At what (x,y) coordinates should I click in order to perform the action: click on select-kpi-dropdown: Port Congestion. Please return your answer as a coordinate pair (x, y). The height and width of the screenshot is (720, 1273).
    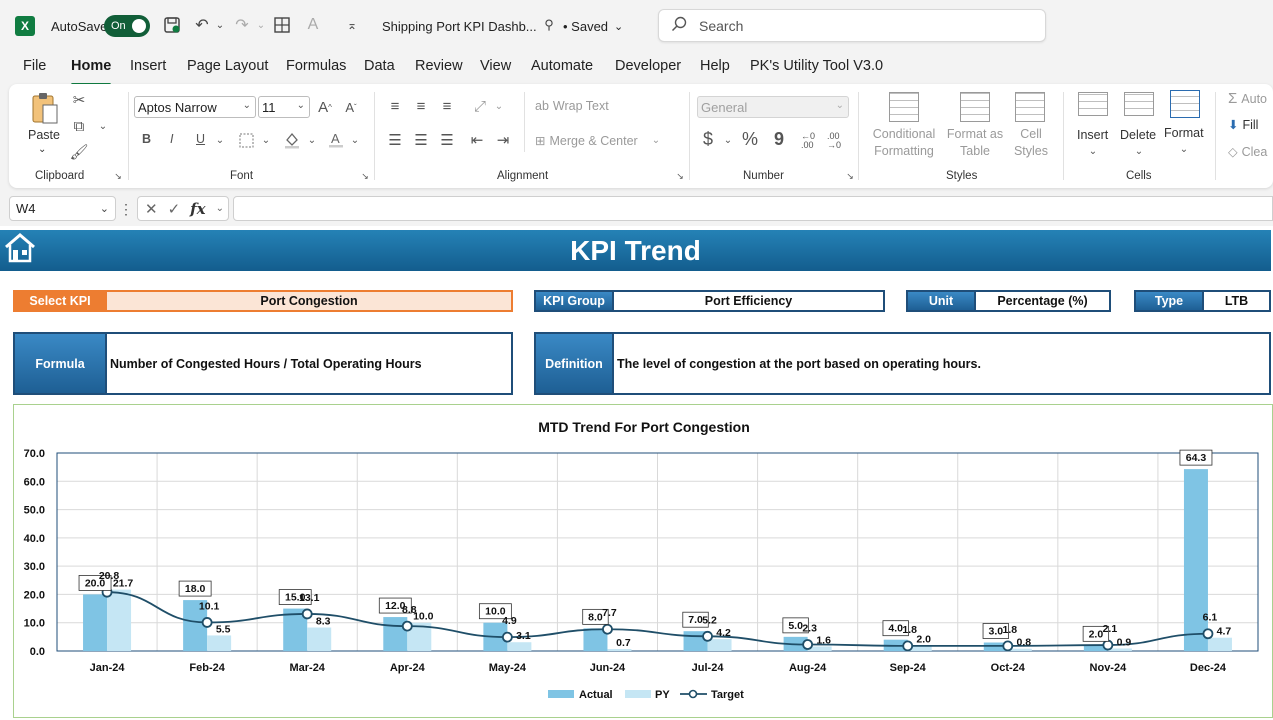
    Looking at the image, I should click on (310, 301).